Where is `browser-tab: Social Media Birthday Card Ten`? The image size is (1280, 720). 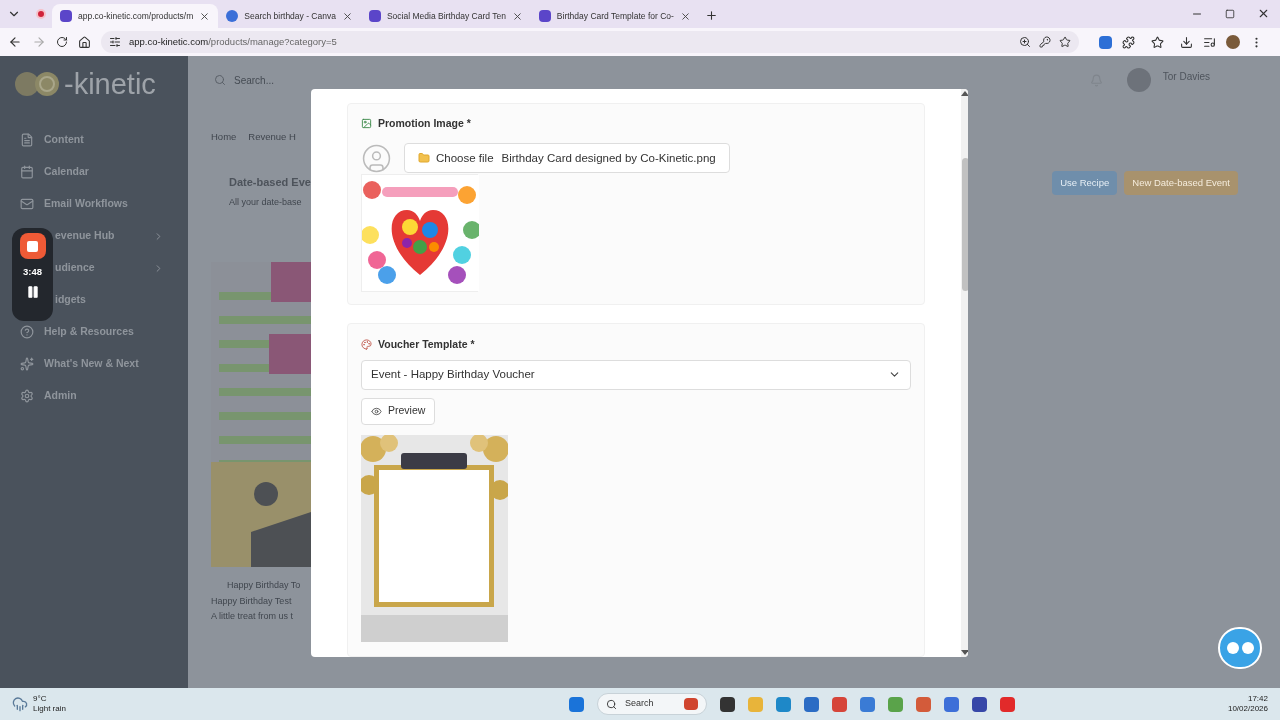
browser-tab: Social Media Birthday Card Ten is located at coordinates (445, 16).